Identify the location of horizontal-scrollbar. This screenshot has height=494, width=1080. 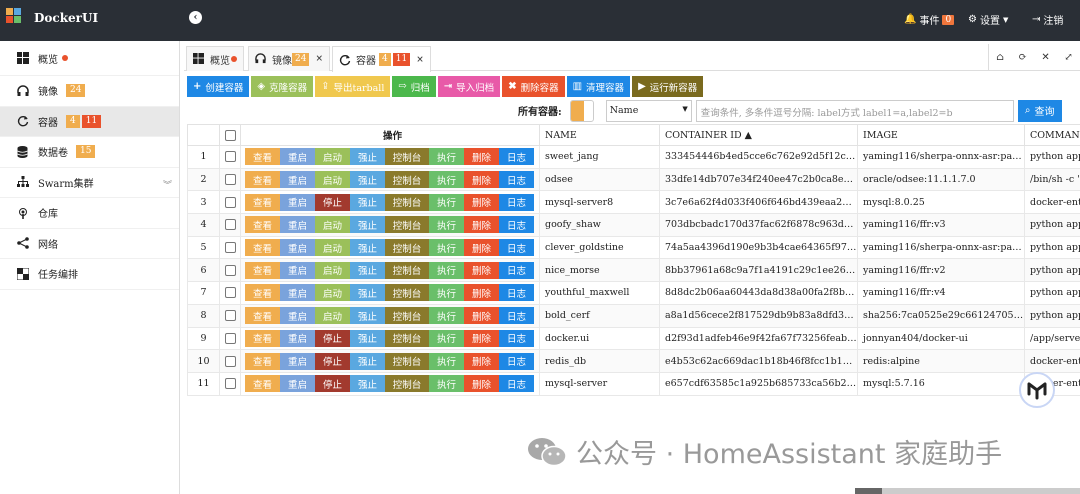
(967, 491).